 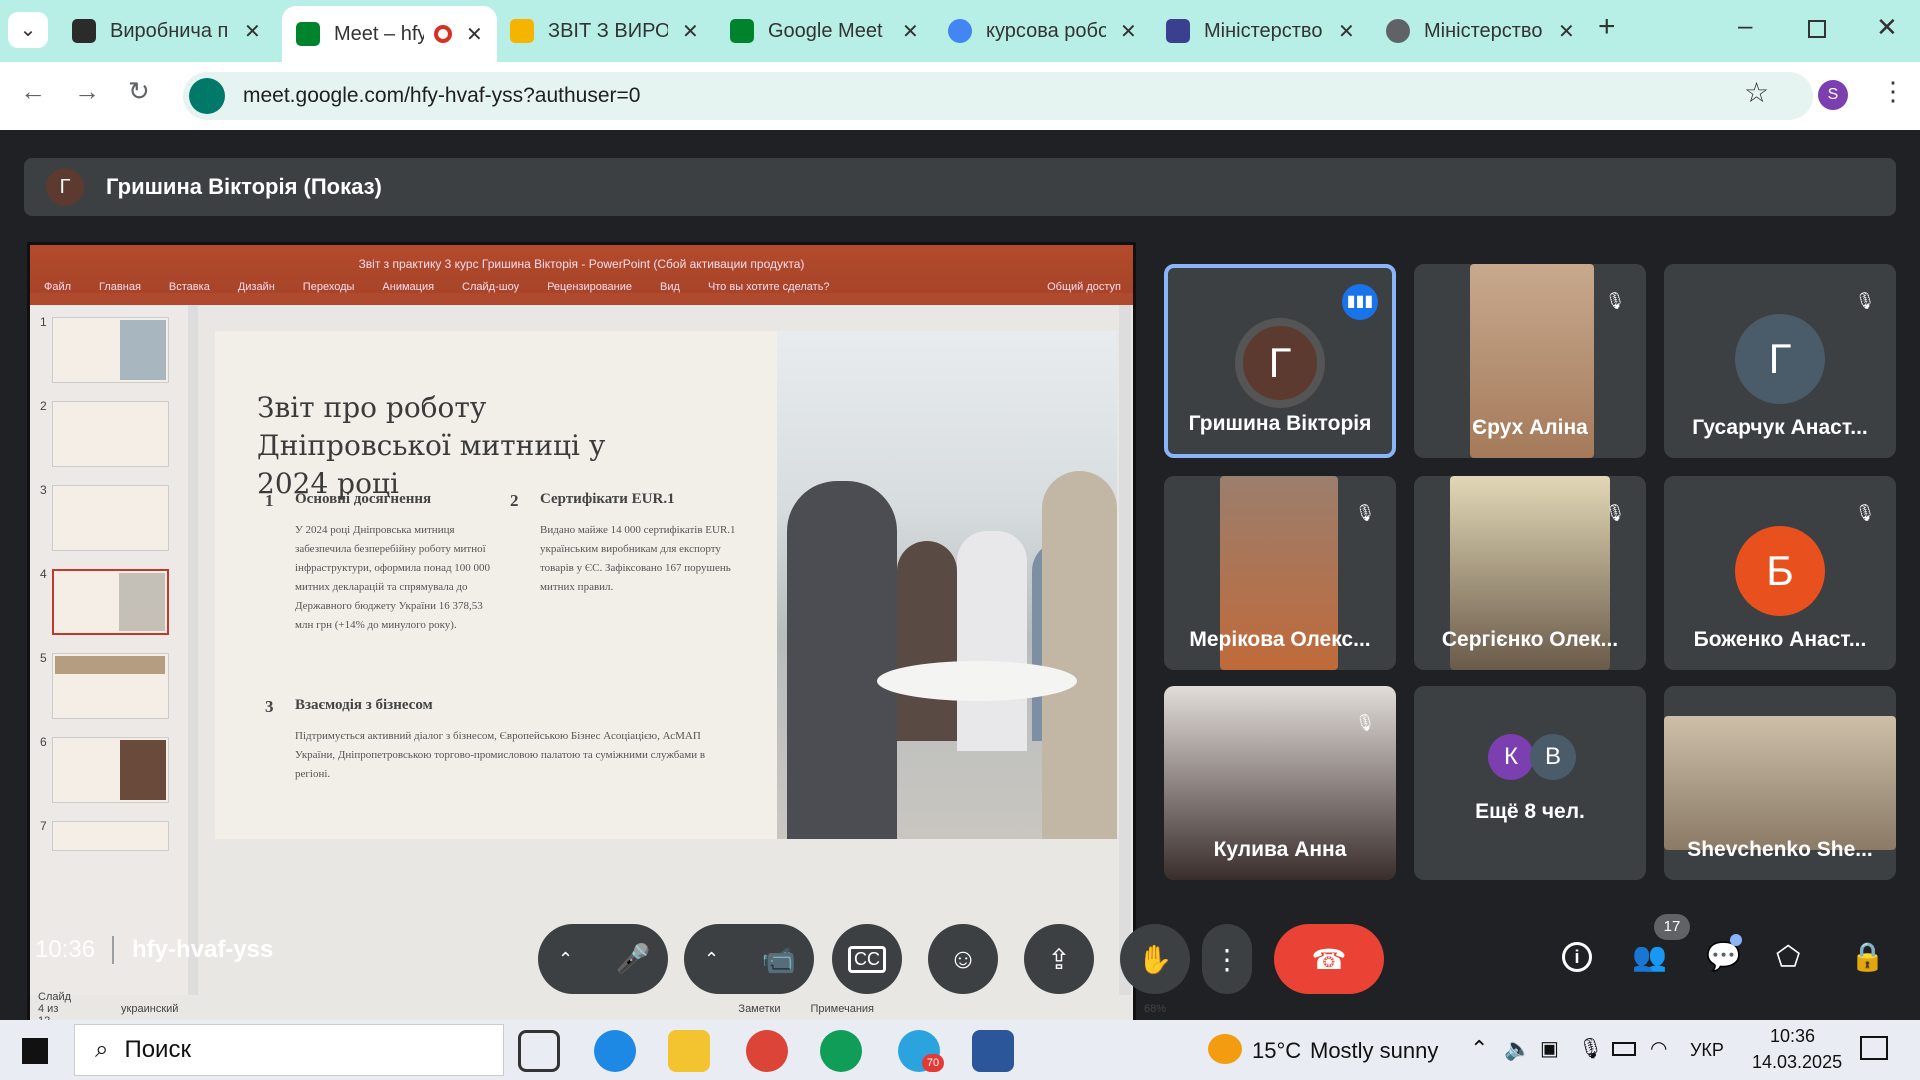 I want to click on weather-temp: 15°C, so click(x=1277, y=1050).